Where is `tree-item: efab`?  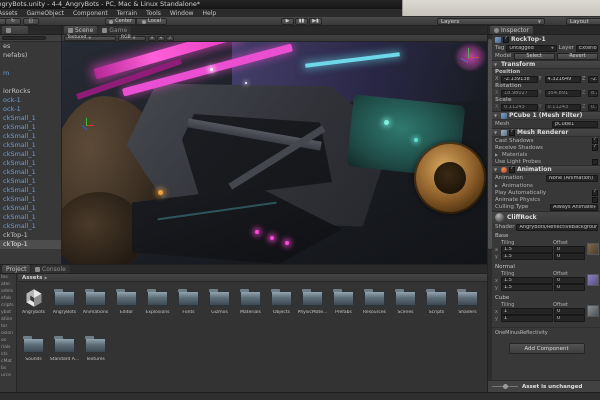
tree-item: efab is located at coordinates (8, 298).